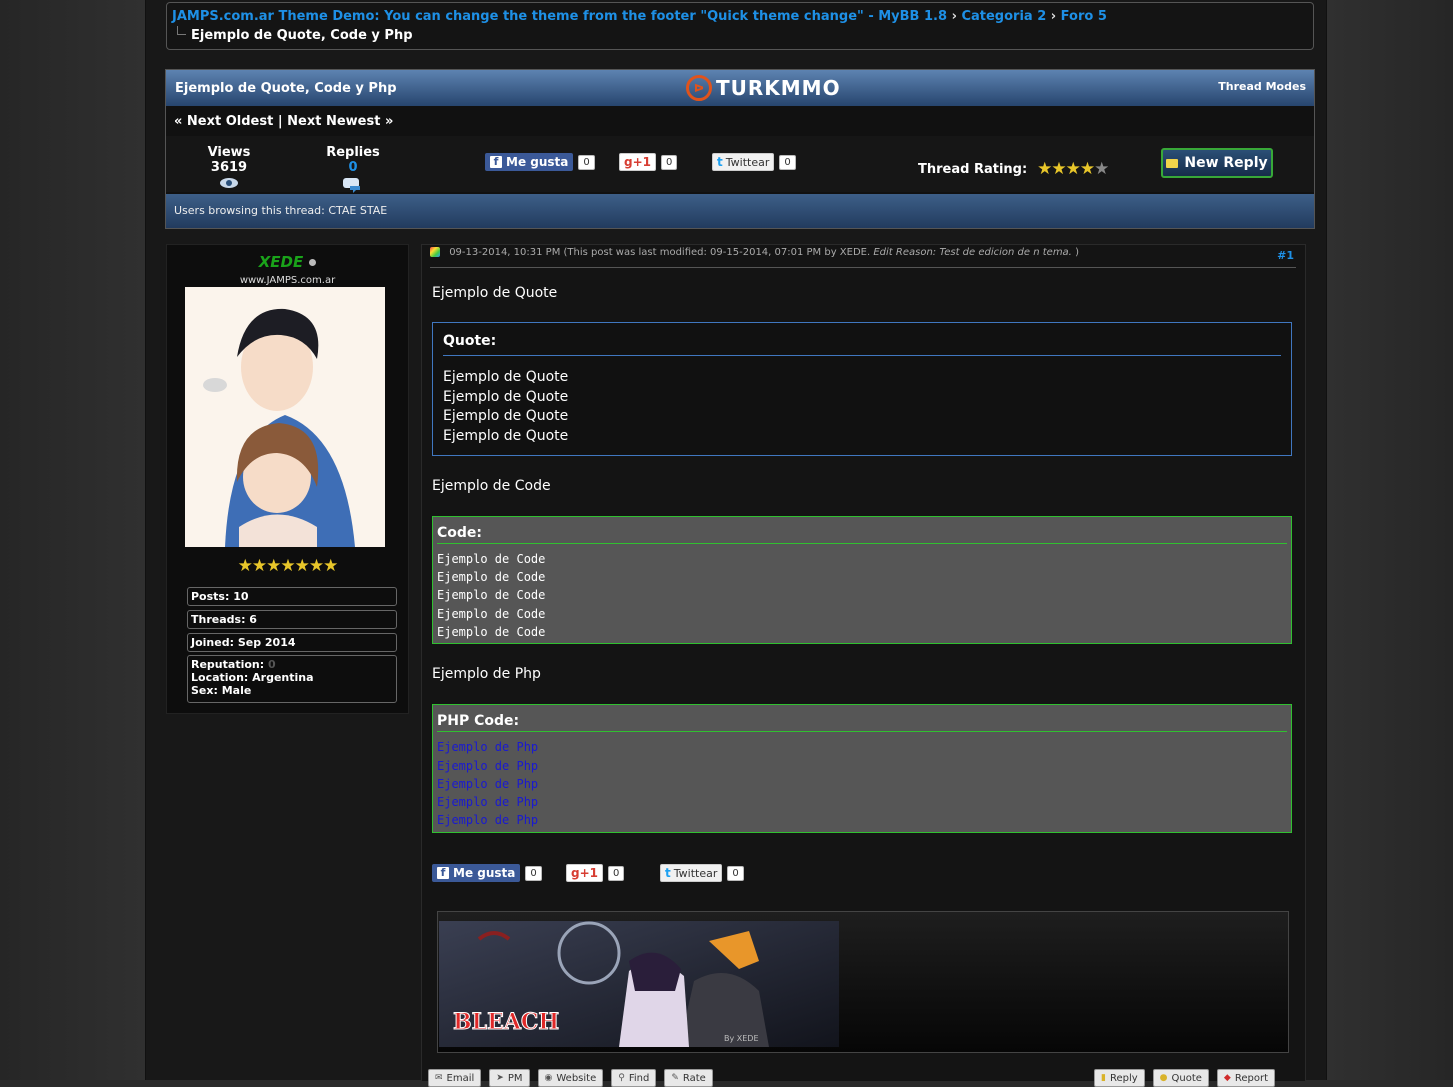 This screenshot has width=1453, height=1087. What do you see at coordinates (223, 121) in the screenshot?
I see `next-oldest-link: « Next Oldest` at bounding box center [223, 121].